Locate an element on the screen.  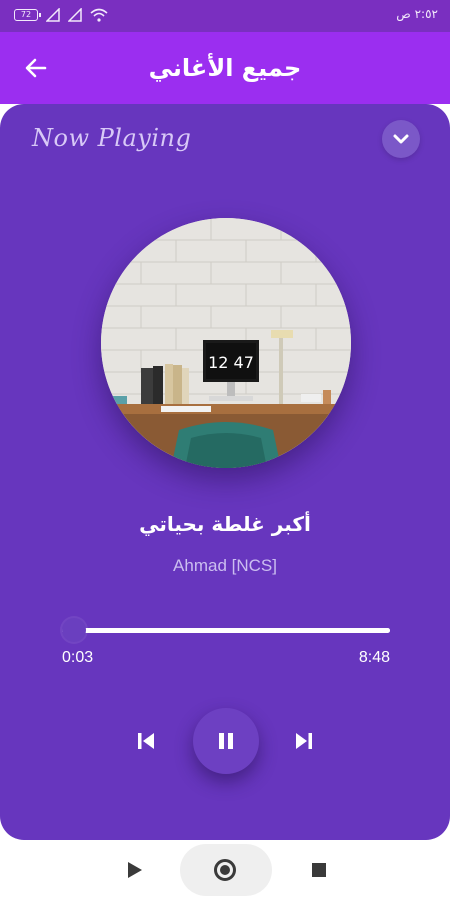
next-button is located at coordinates (304, 741).